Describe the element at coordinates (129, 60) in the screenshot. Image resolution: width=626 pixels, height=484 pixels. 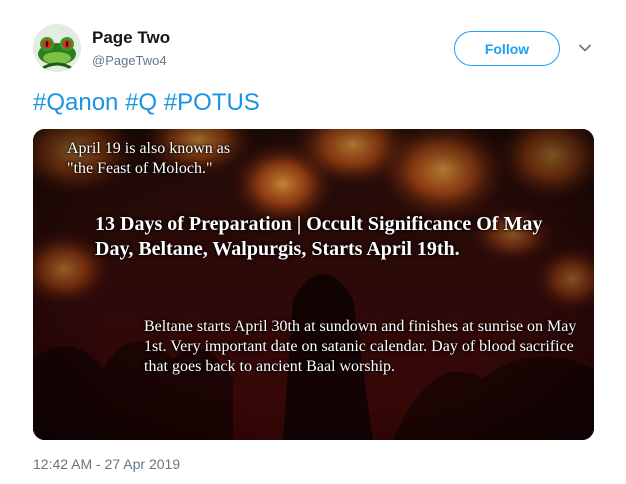
I see `author-handle: @PageTwo4` at that location.